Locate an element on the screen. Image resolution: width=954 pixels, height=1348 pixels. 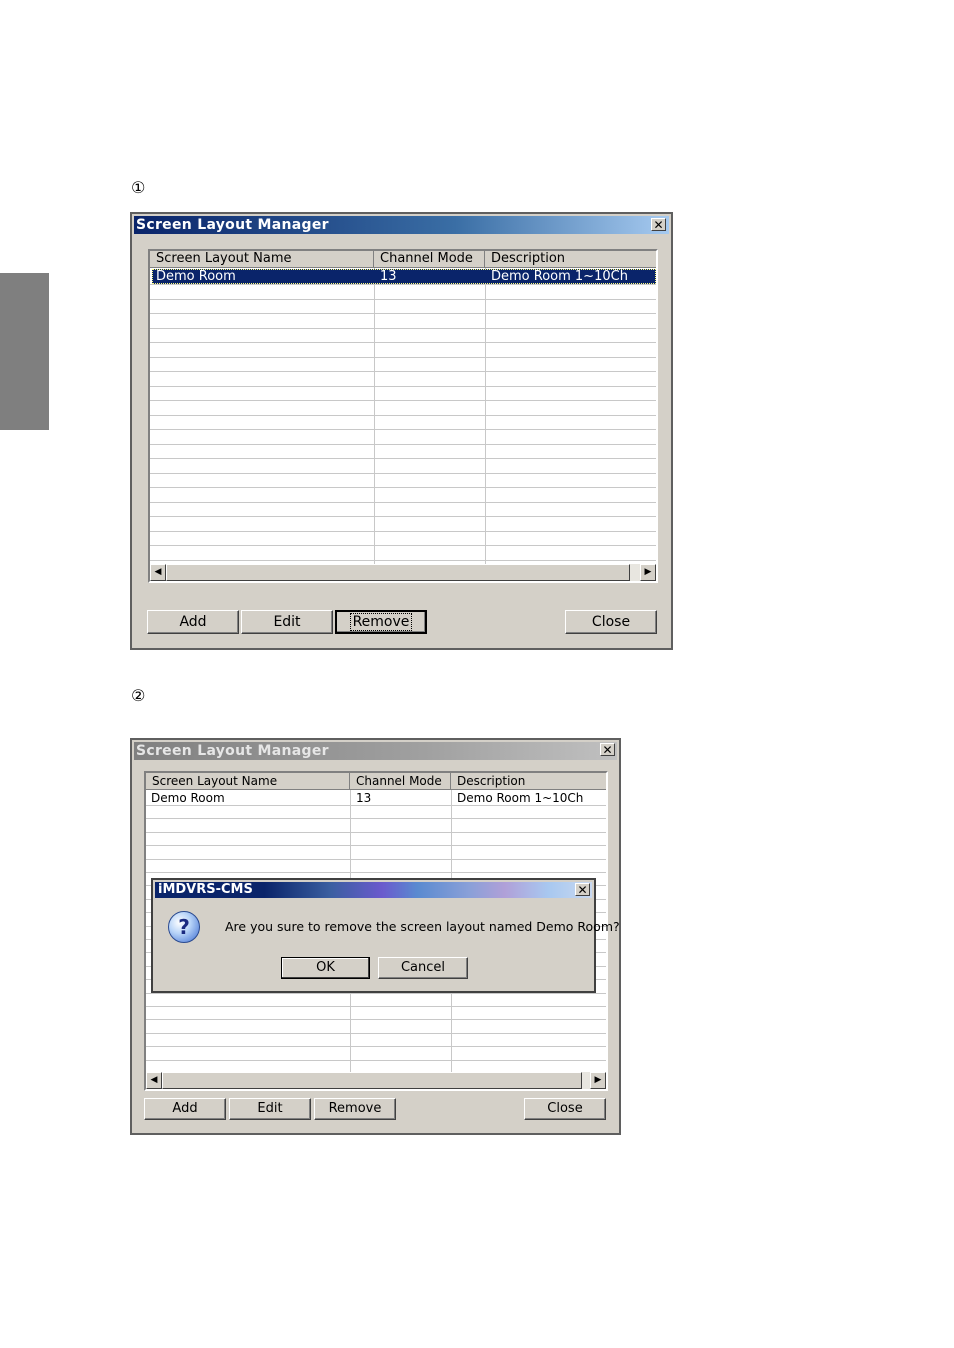
window-2-close-icon: ✕ is located at coordinates (607, 749).